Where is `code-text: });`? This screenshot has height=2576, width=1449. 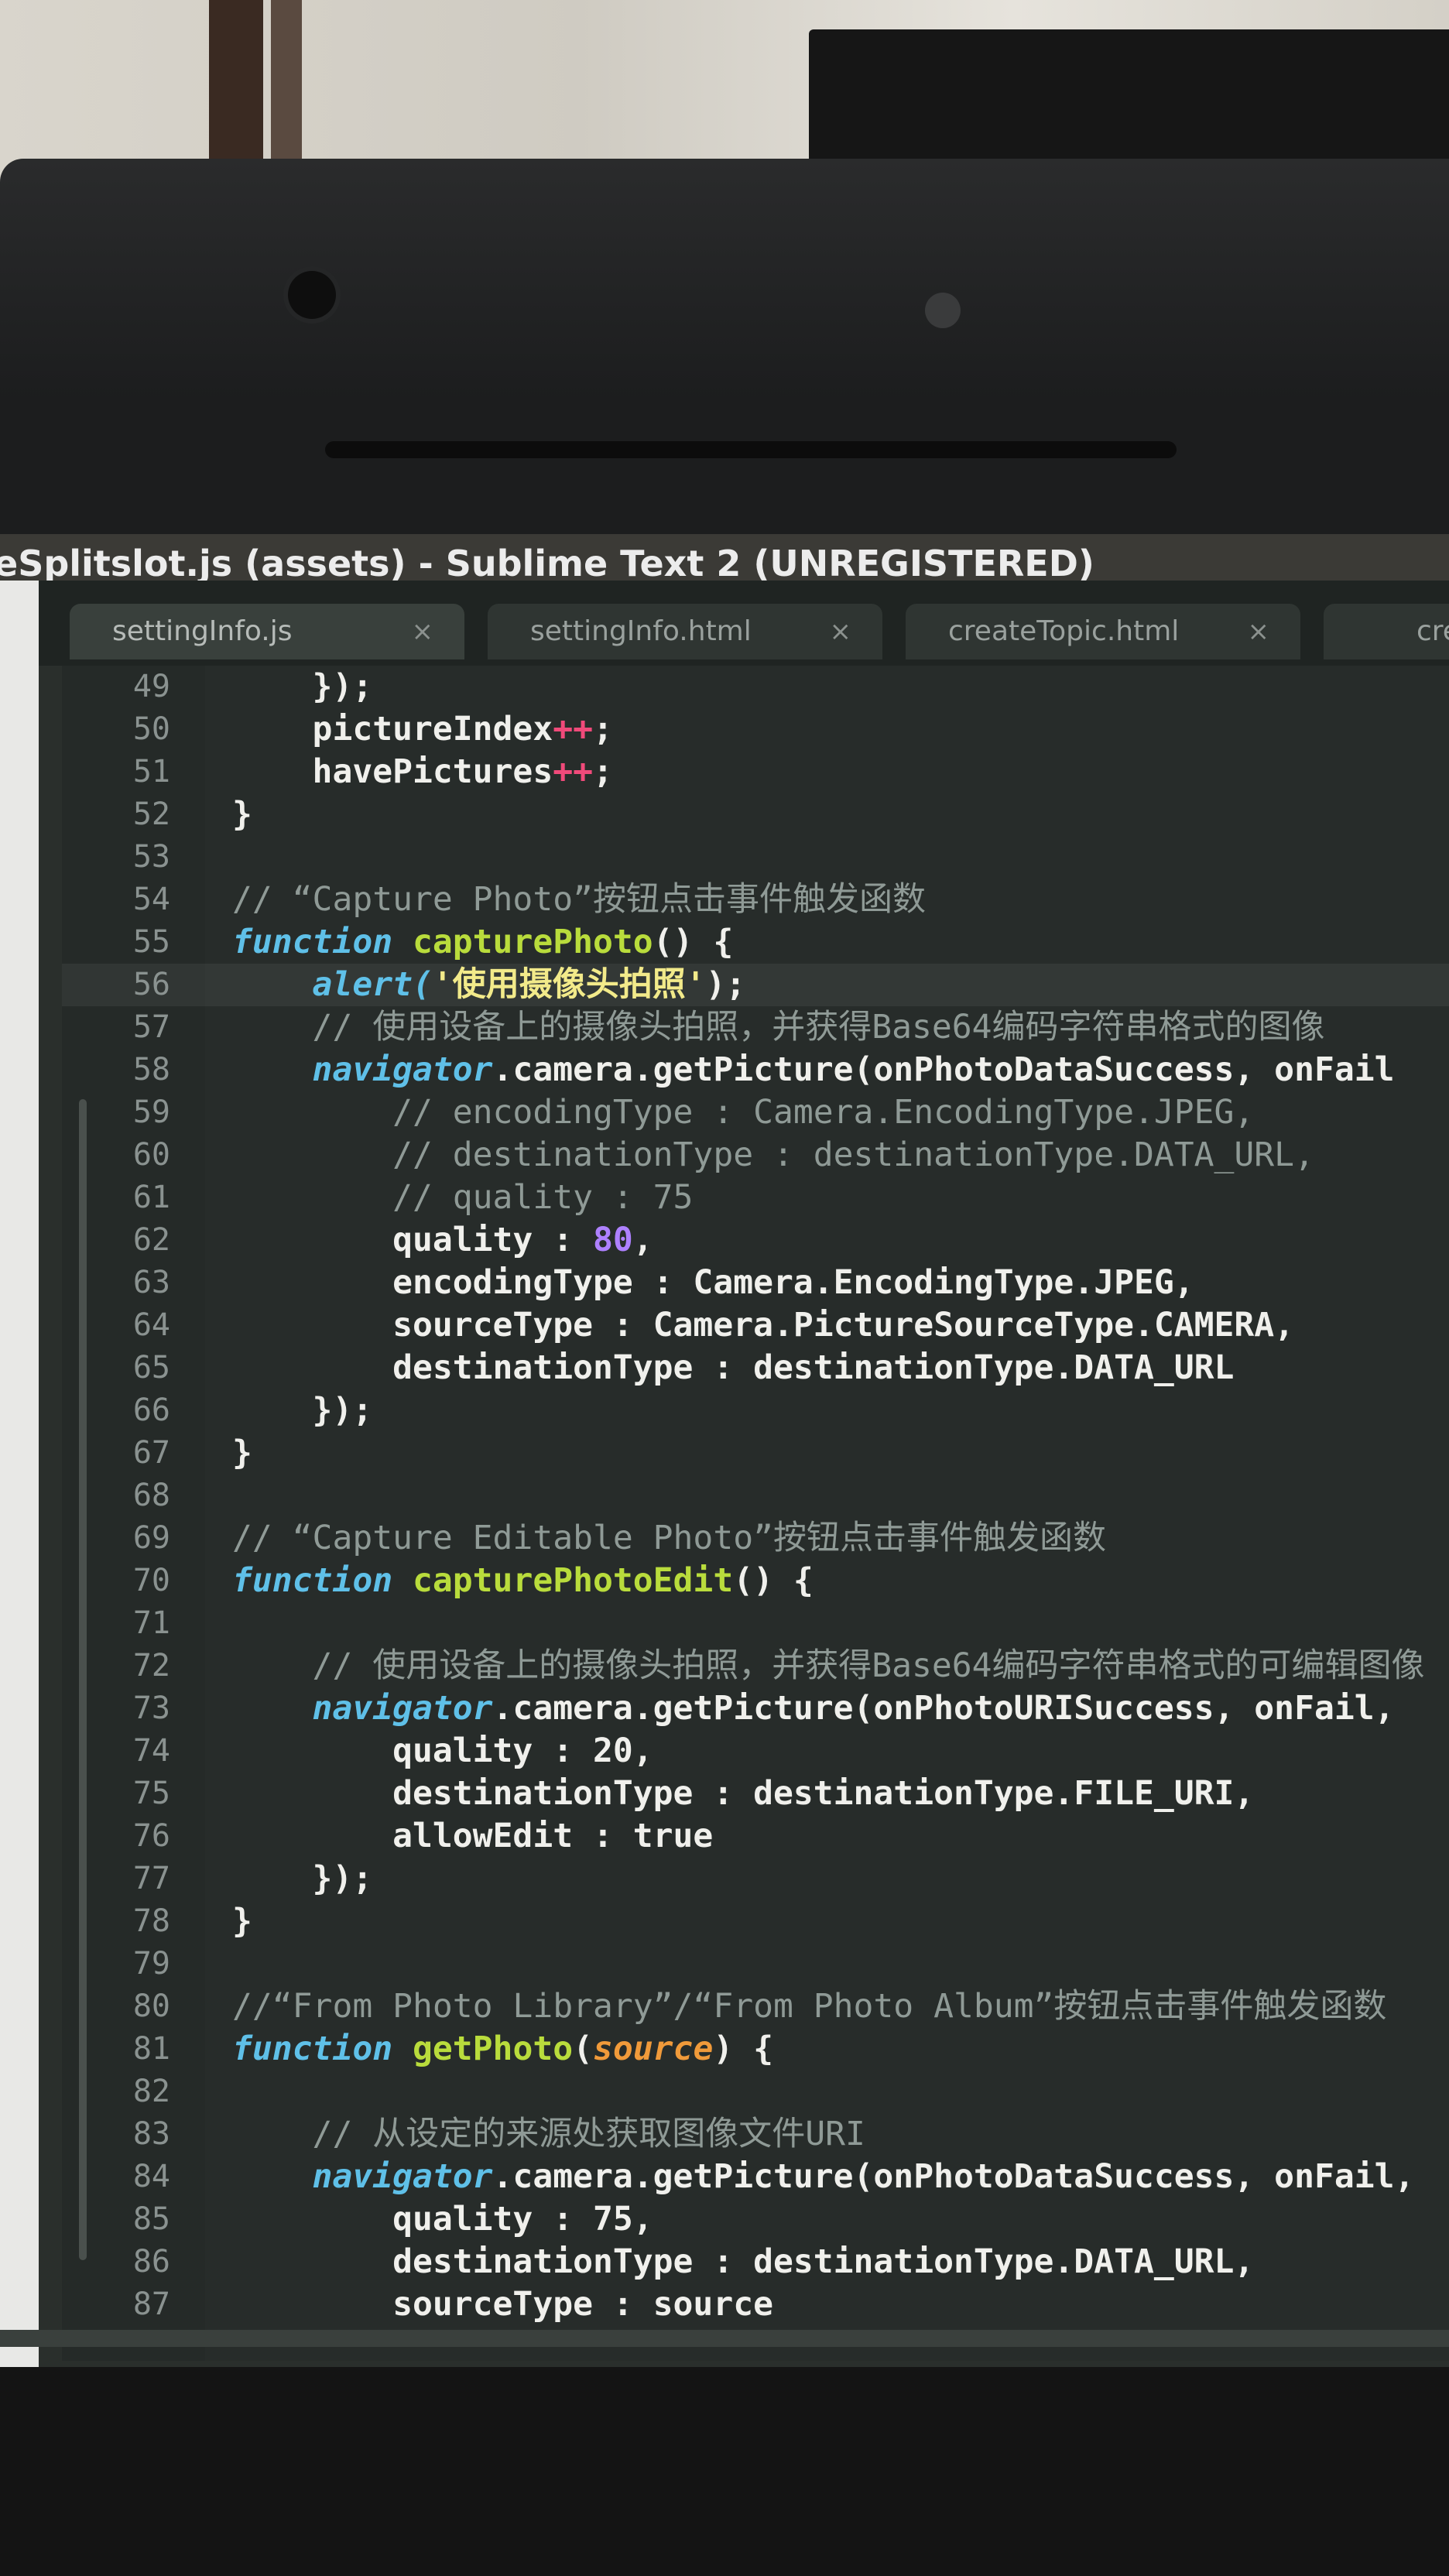
code-text: }); is located at coordinates (302, 1411).